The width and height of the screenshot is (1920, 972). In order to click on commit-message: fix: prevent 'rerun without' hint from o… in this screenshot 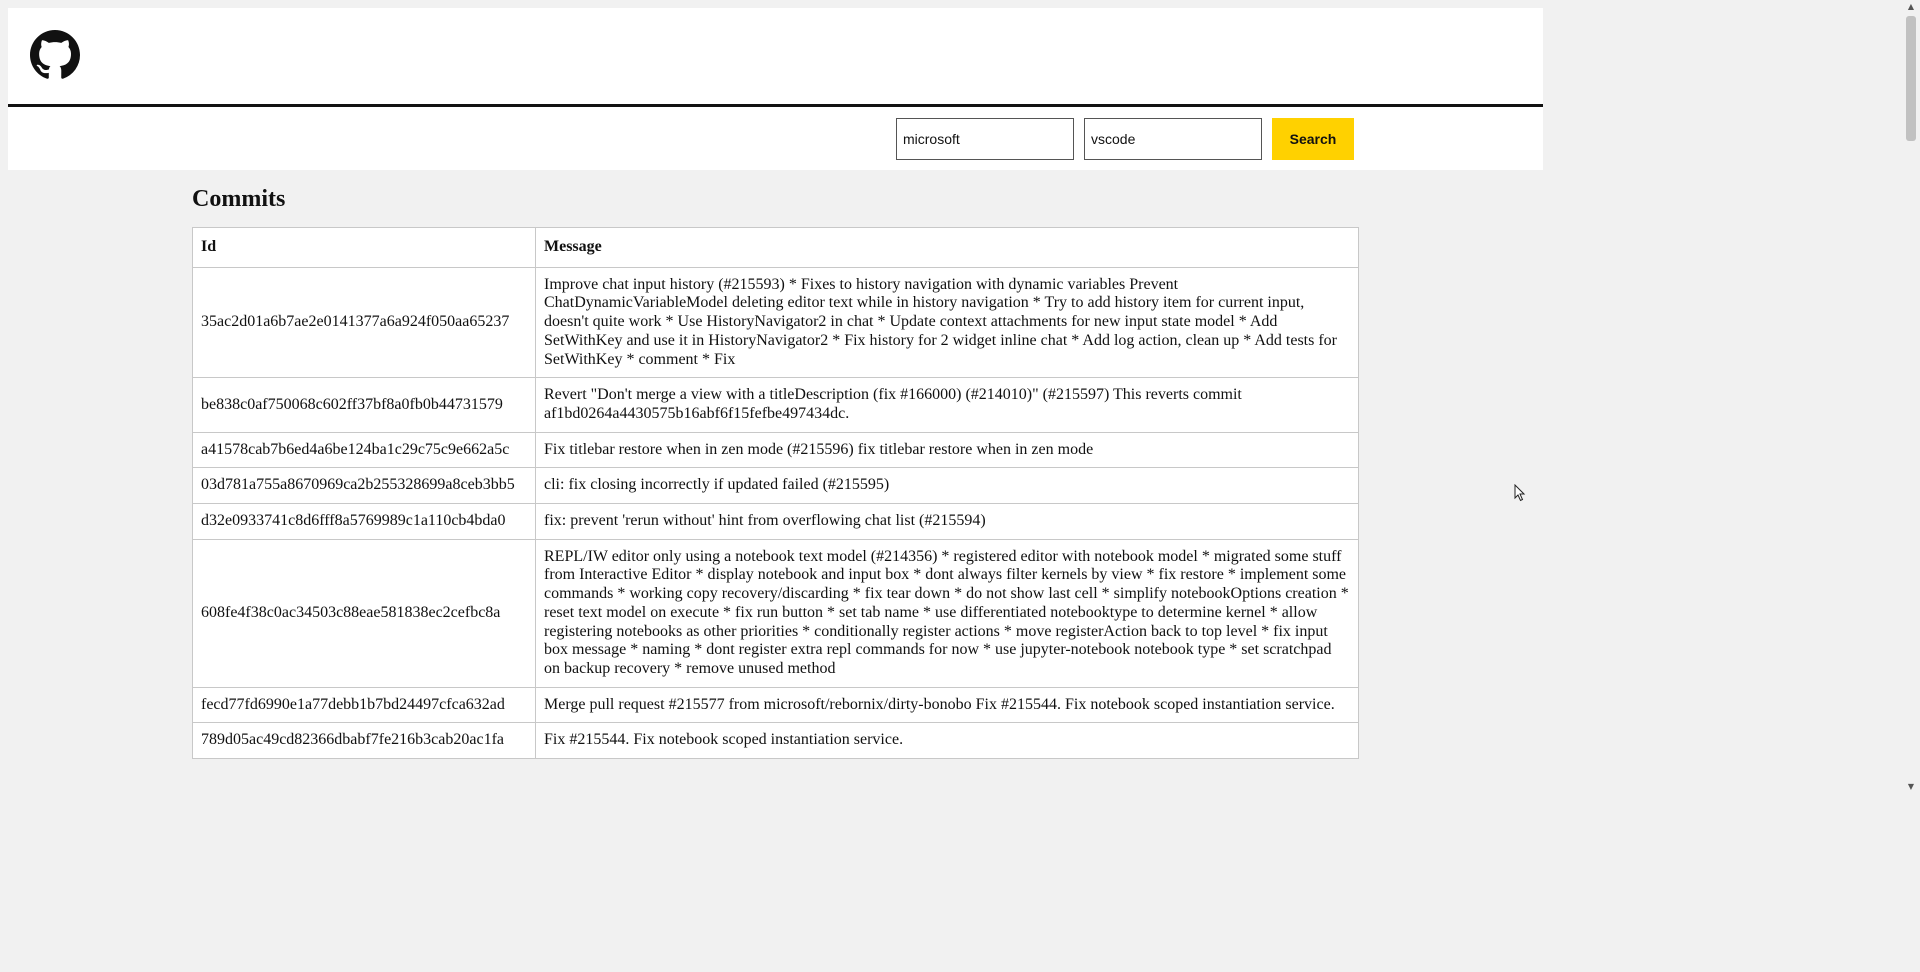, I will do `click(947, 521)`.